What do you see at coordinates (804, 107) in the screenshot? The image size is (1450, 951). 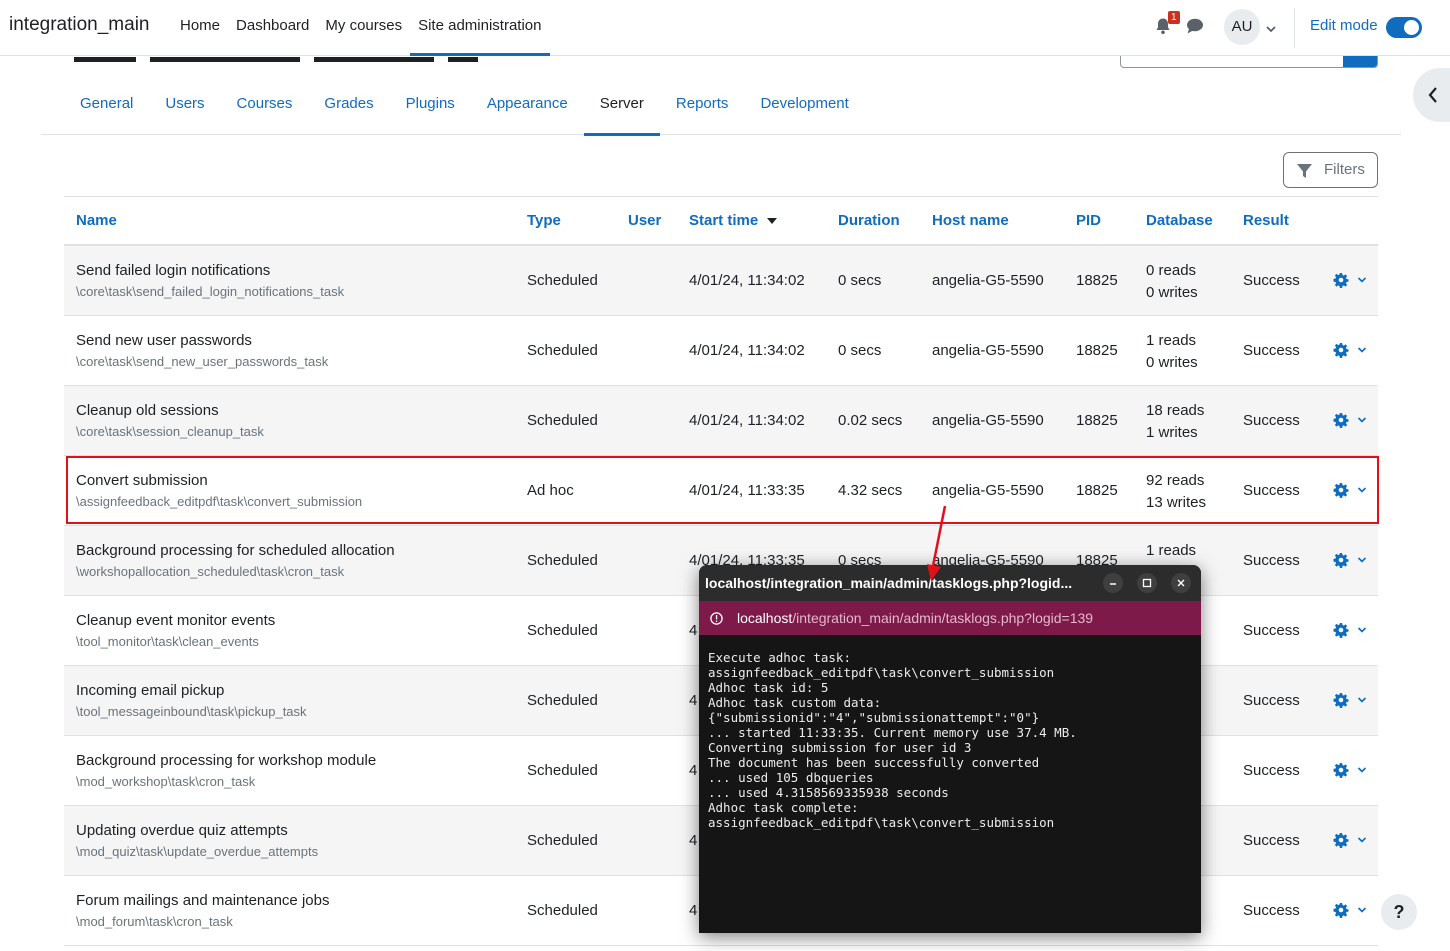 I see `tab-development: Development` at bounding box center [804, 107].